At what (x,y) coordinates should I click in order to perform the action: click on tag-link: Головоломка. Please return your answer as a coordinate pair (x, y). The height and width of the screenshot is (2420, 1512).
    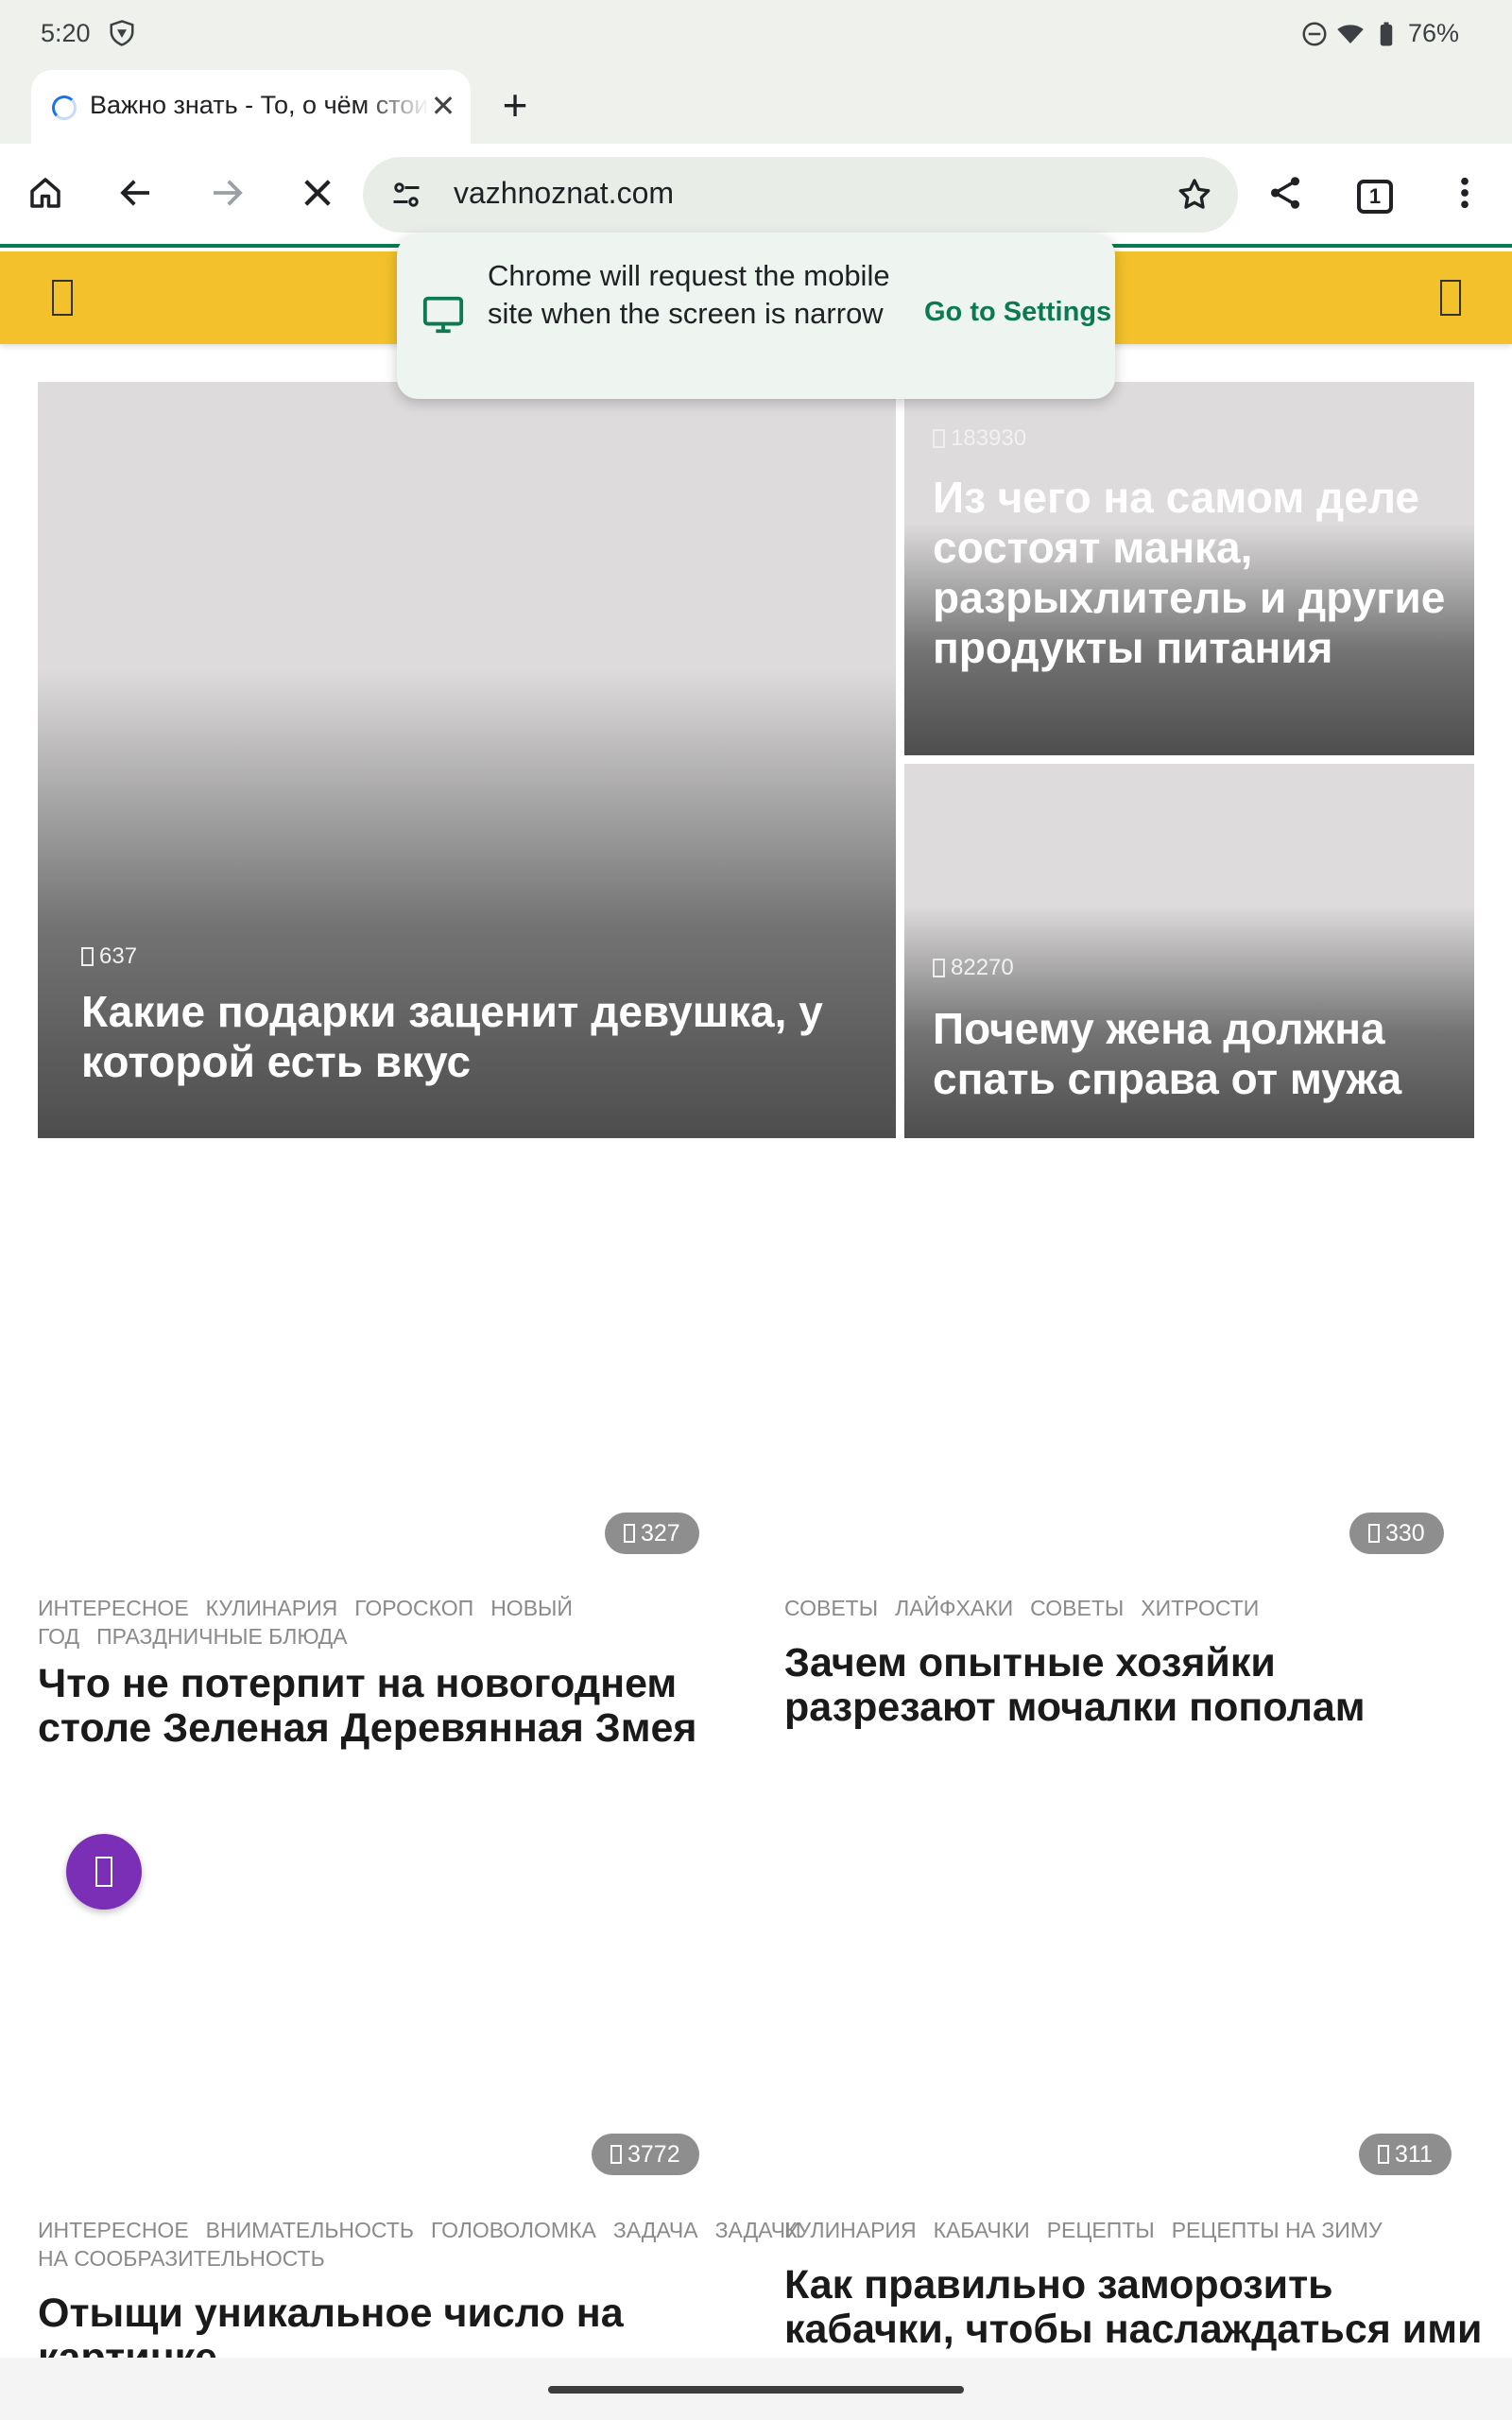
    Looking at the image, I should click on (513, 2230).